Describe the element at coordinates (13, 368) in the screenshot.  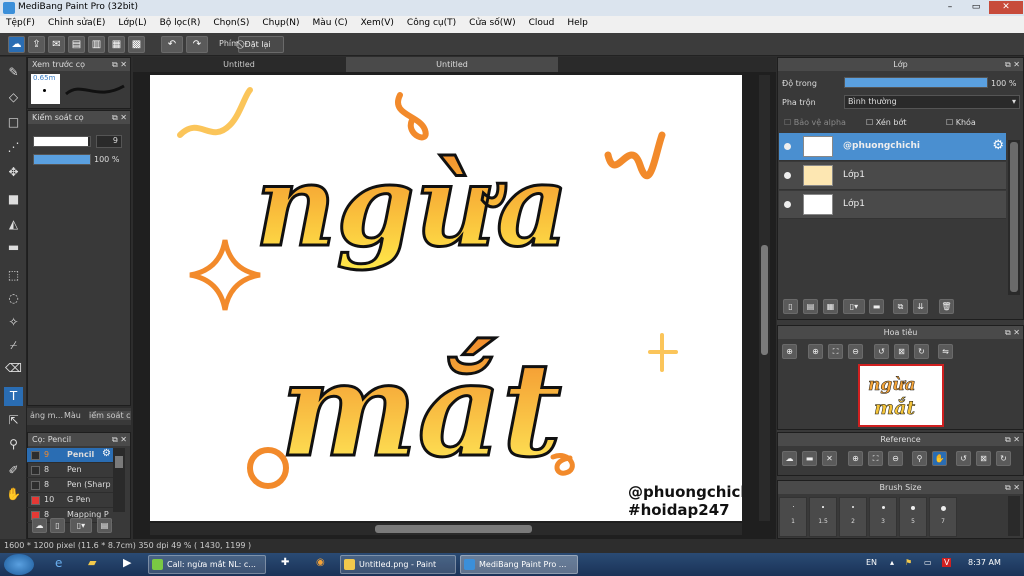
I see `select-eraser-icon: ⌫` at that location.